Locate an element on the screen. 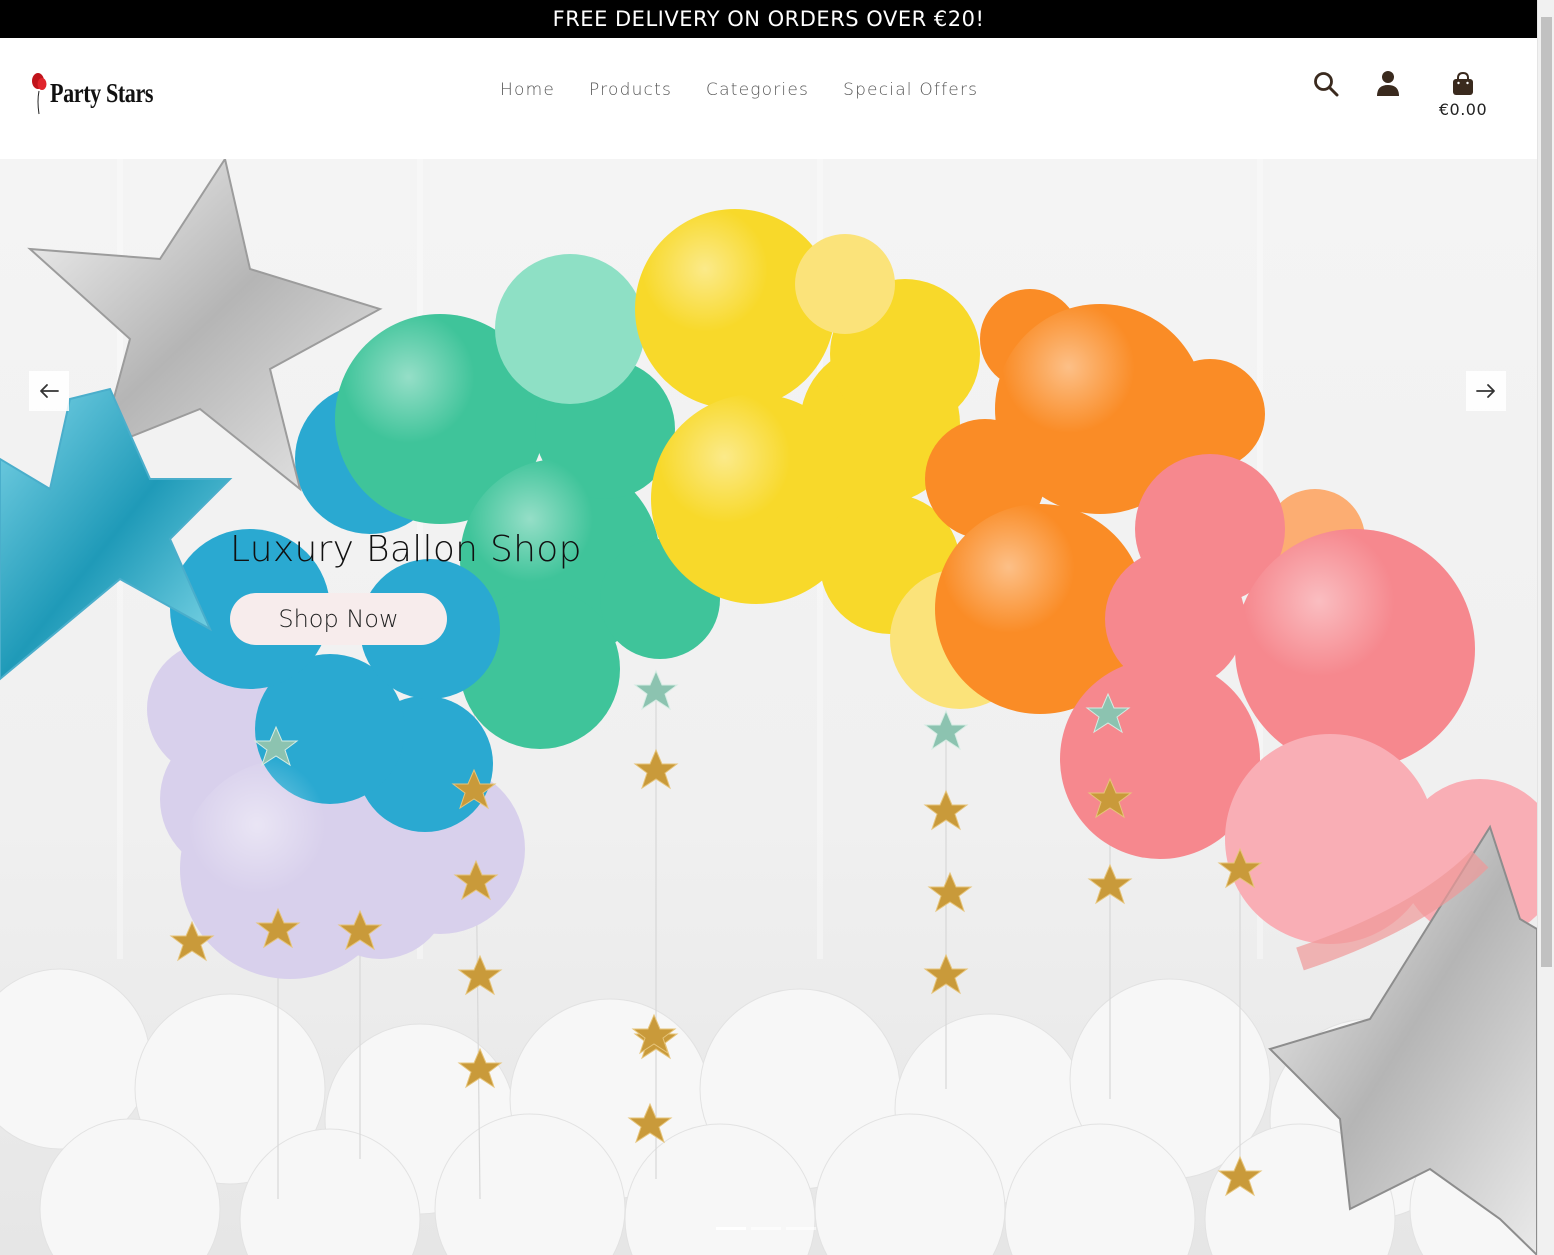 Image resolution: width=1554 pixels, height=1255 pixels. cart-button: €0.00 is located at coordinates (1463, 95).